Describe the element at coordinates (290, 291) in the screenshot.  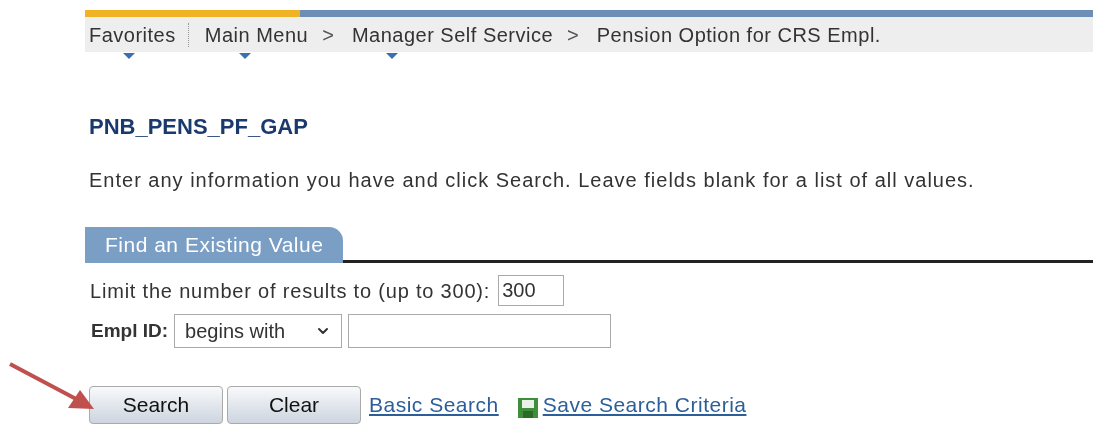
I see `limit-label: Limit the number of results to (up to 300):` at that location.